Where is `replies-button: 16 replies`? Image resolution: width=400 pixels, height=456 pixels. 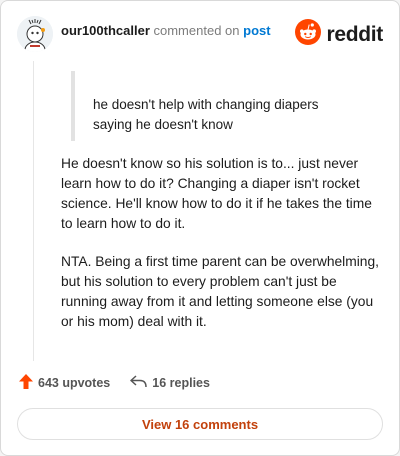
replies-button: 16 replies is located at coordinates (170, 383).